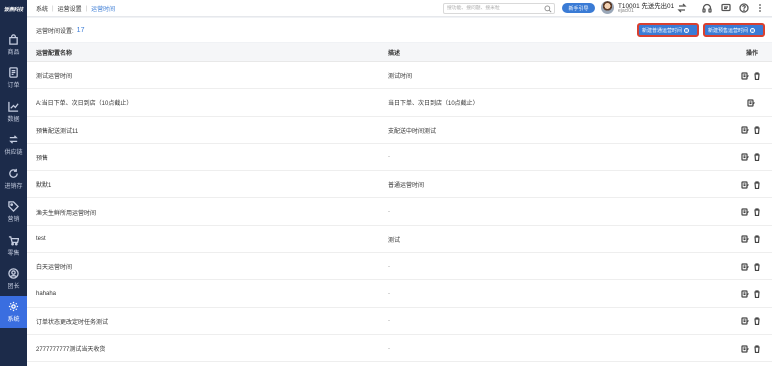  I want to click on sidebar-item-orders: 订单, so click(13, 78).